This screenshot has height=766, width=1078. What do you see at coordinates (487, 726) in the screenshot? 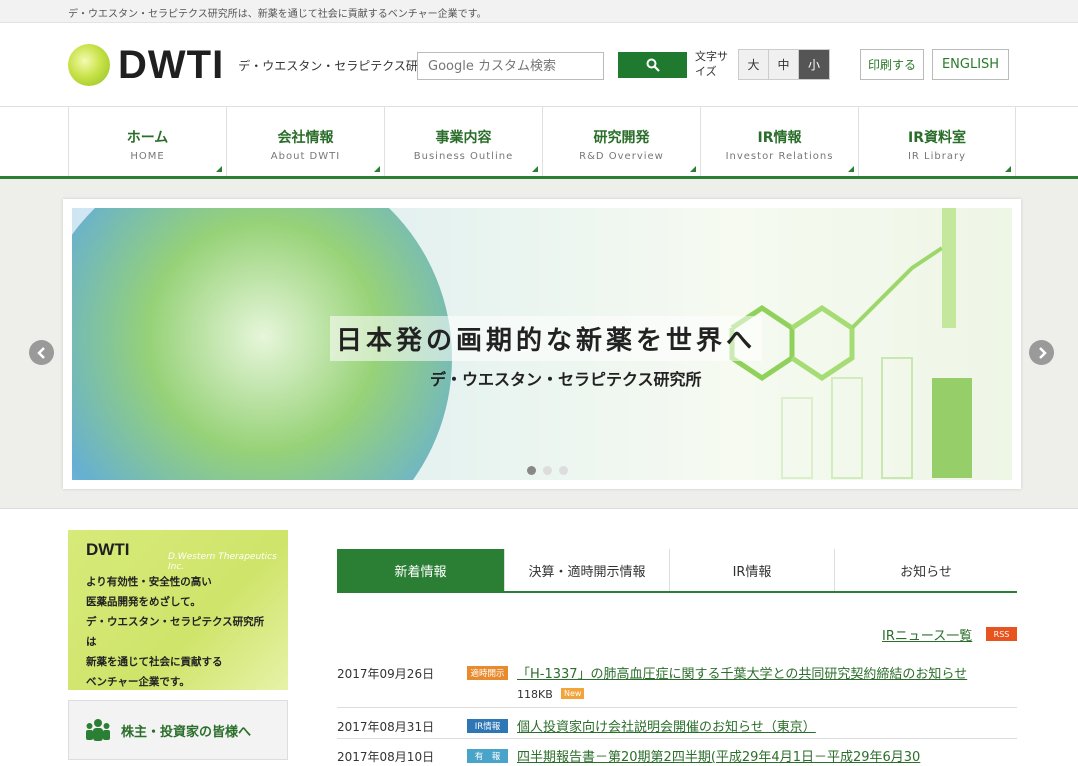
I see `news-category-badge: IR情報` at bounding box center [487, 726].